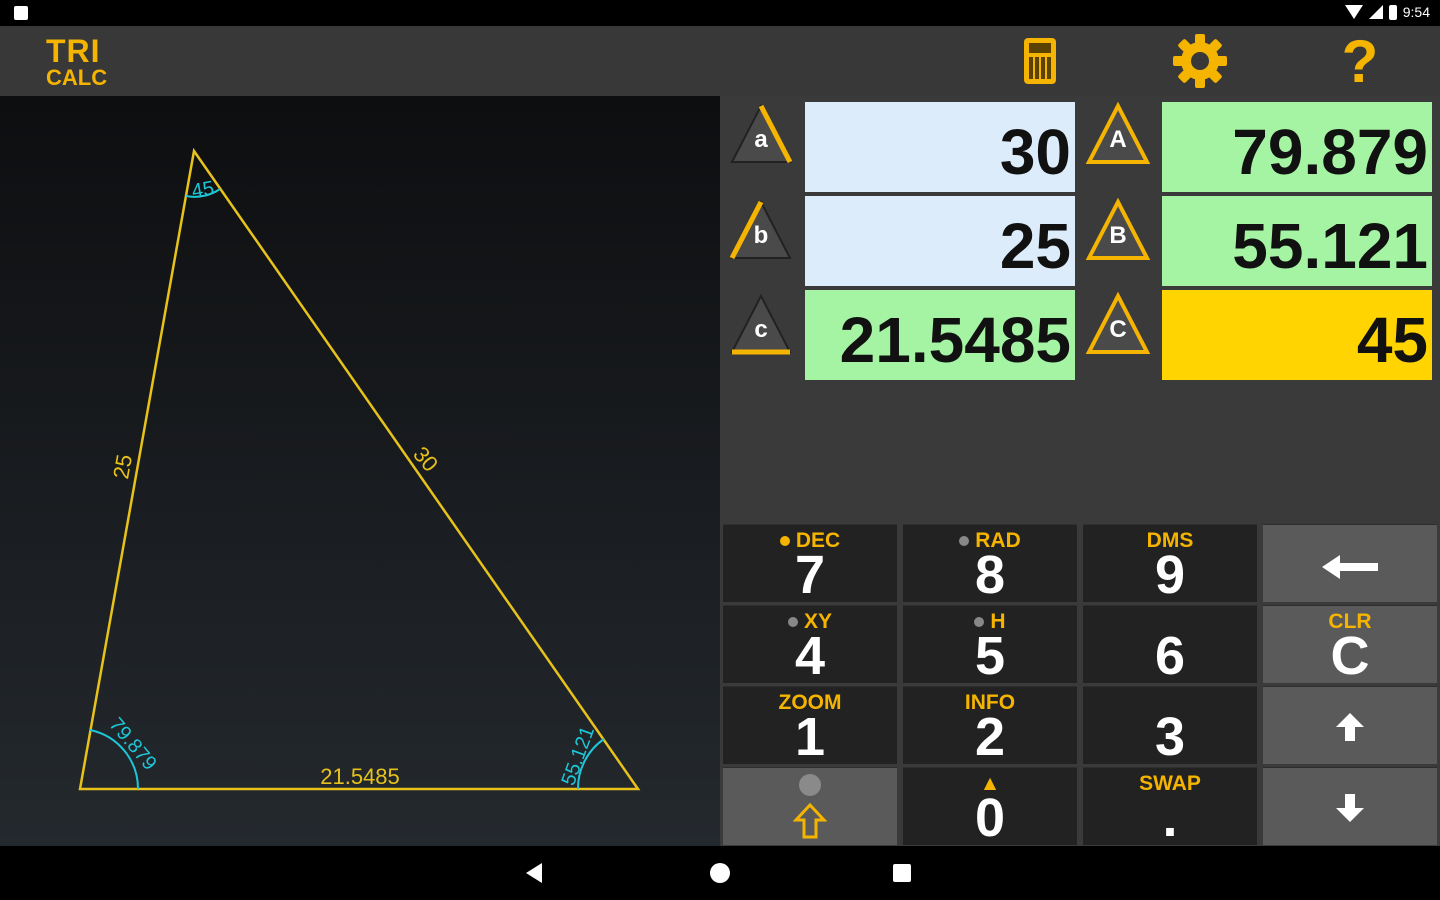  I want to click on notification-icon, so click(21, 13).